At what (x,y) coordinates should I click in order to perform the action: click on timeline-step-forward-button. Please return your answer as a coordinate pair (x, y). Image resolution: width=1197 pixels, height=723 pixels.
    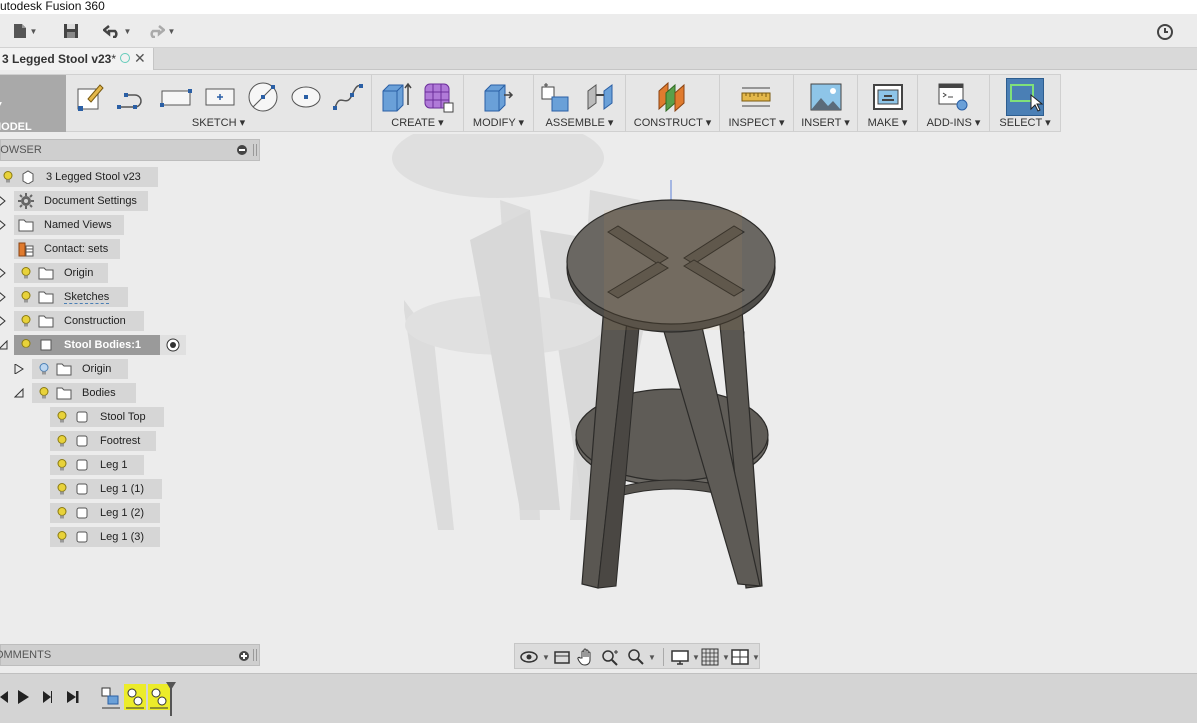
    Looking at the image, I should click on (49, 697).